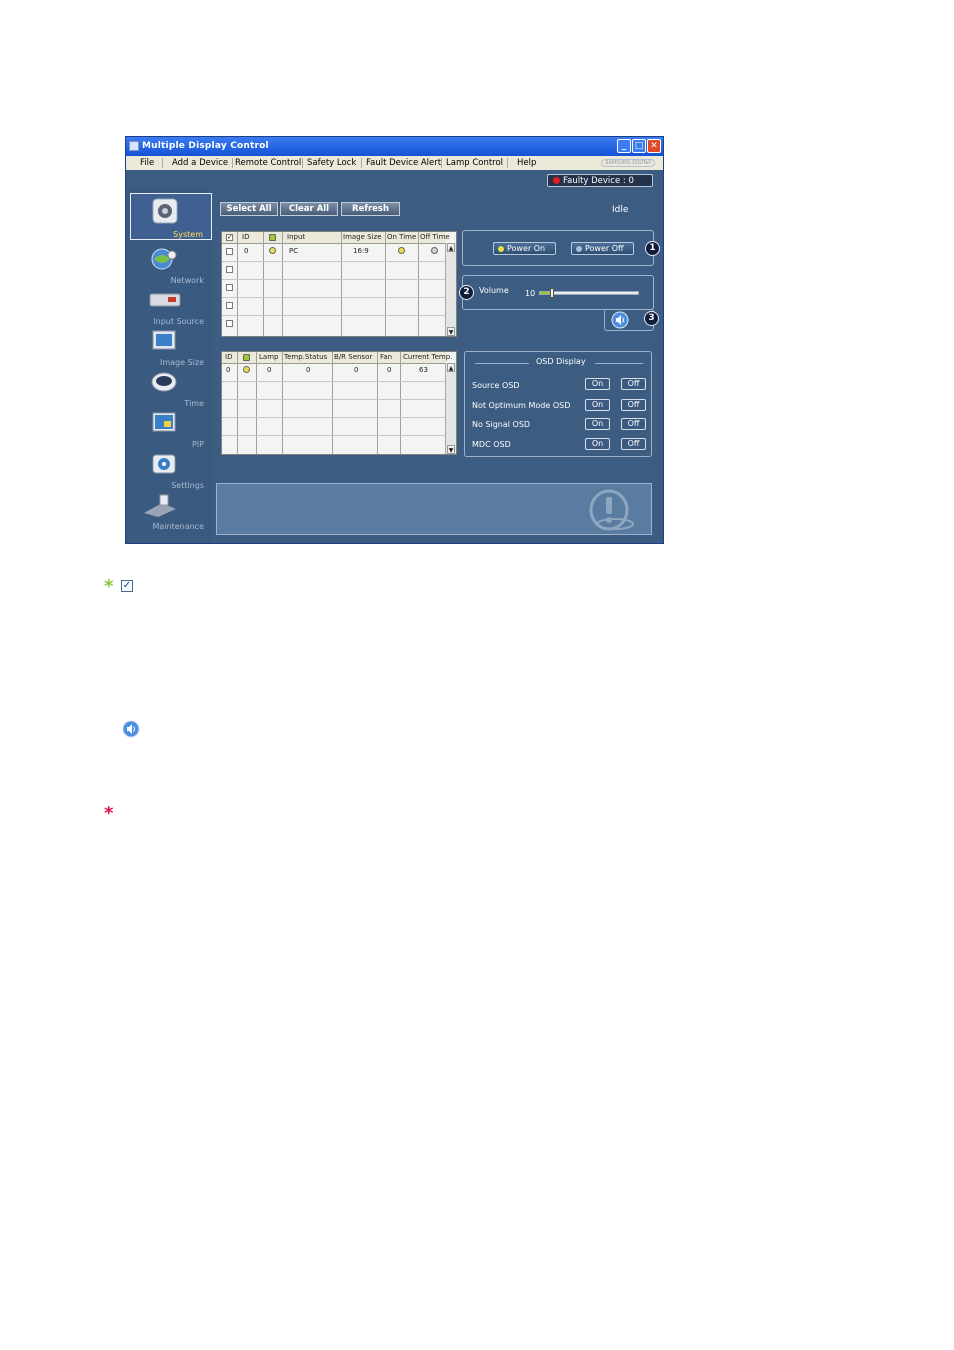 The width and height of the screenshot is (954, 1350). Describe the element at coordinates (434, 250) in the screenshot. I see `off-time-led-icon` at that location.